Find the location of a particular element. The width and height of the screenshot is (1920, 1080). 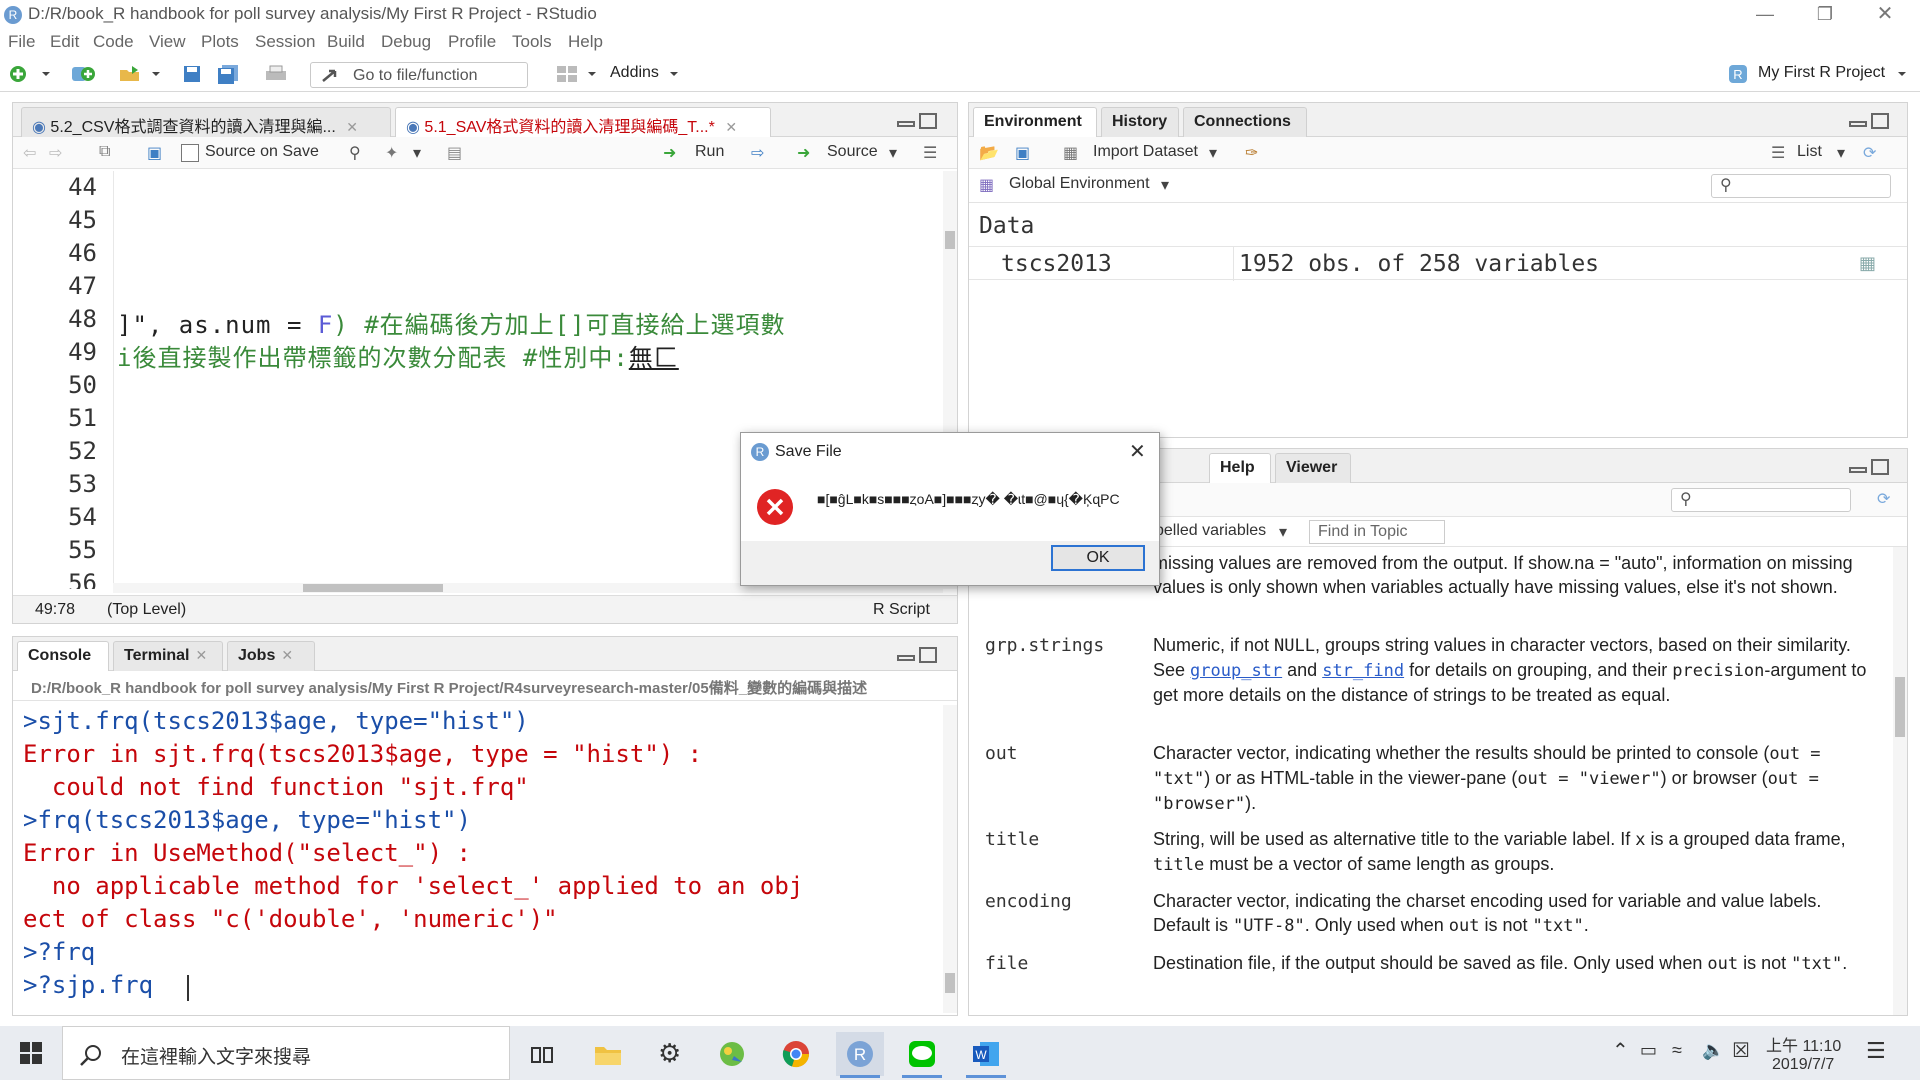

project-menu: My First R Project is located at coordinates (1821, 73).